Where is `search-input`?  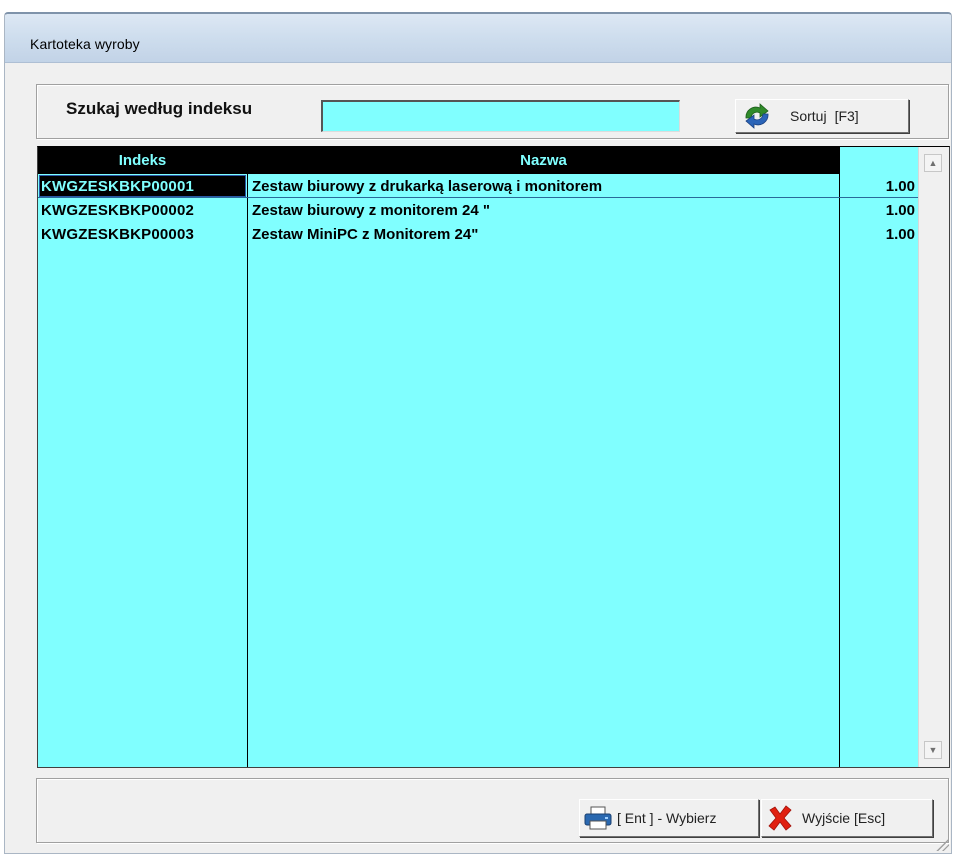
search-input is located at coordinates (500, 116).